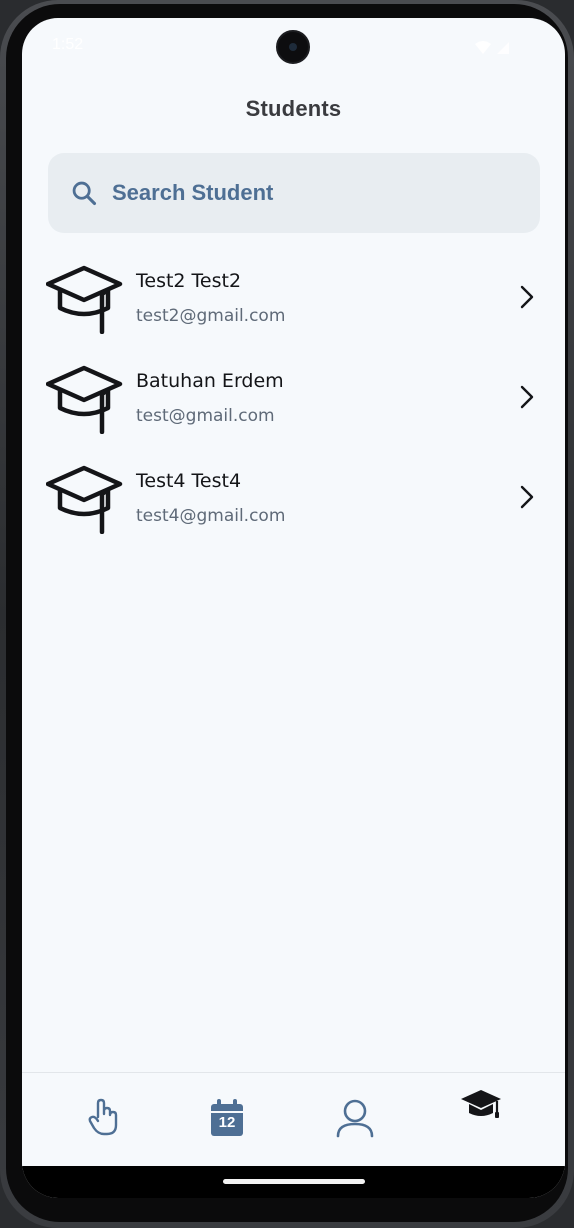 Image resolution: width=574 pixels, height=1228 pixels. I want to click on signal-icon, so click(503, 48).